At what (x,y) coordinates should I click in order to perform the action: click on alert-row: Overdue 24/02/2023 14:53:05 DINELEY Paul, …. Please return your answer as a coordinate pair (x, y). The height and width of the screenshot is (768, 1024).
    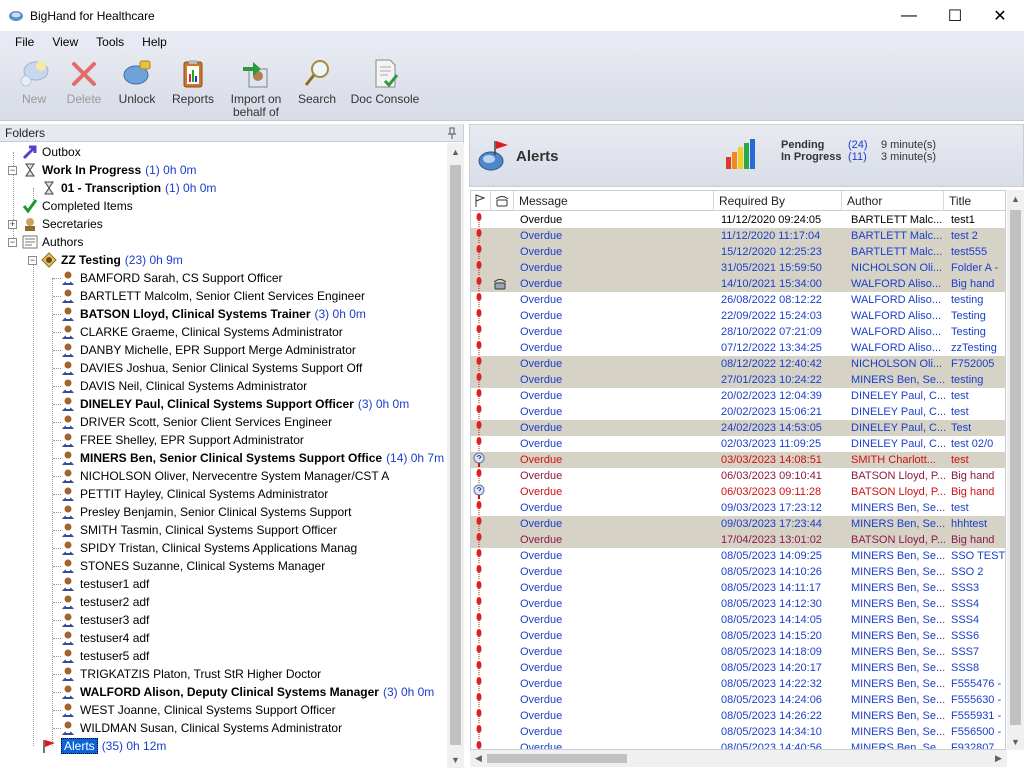
    Looking at the image, I should click on (738, 428).